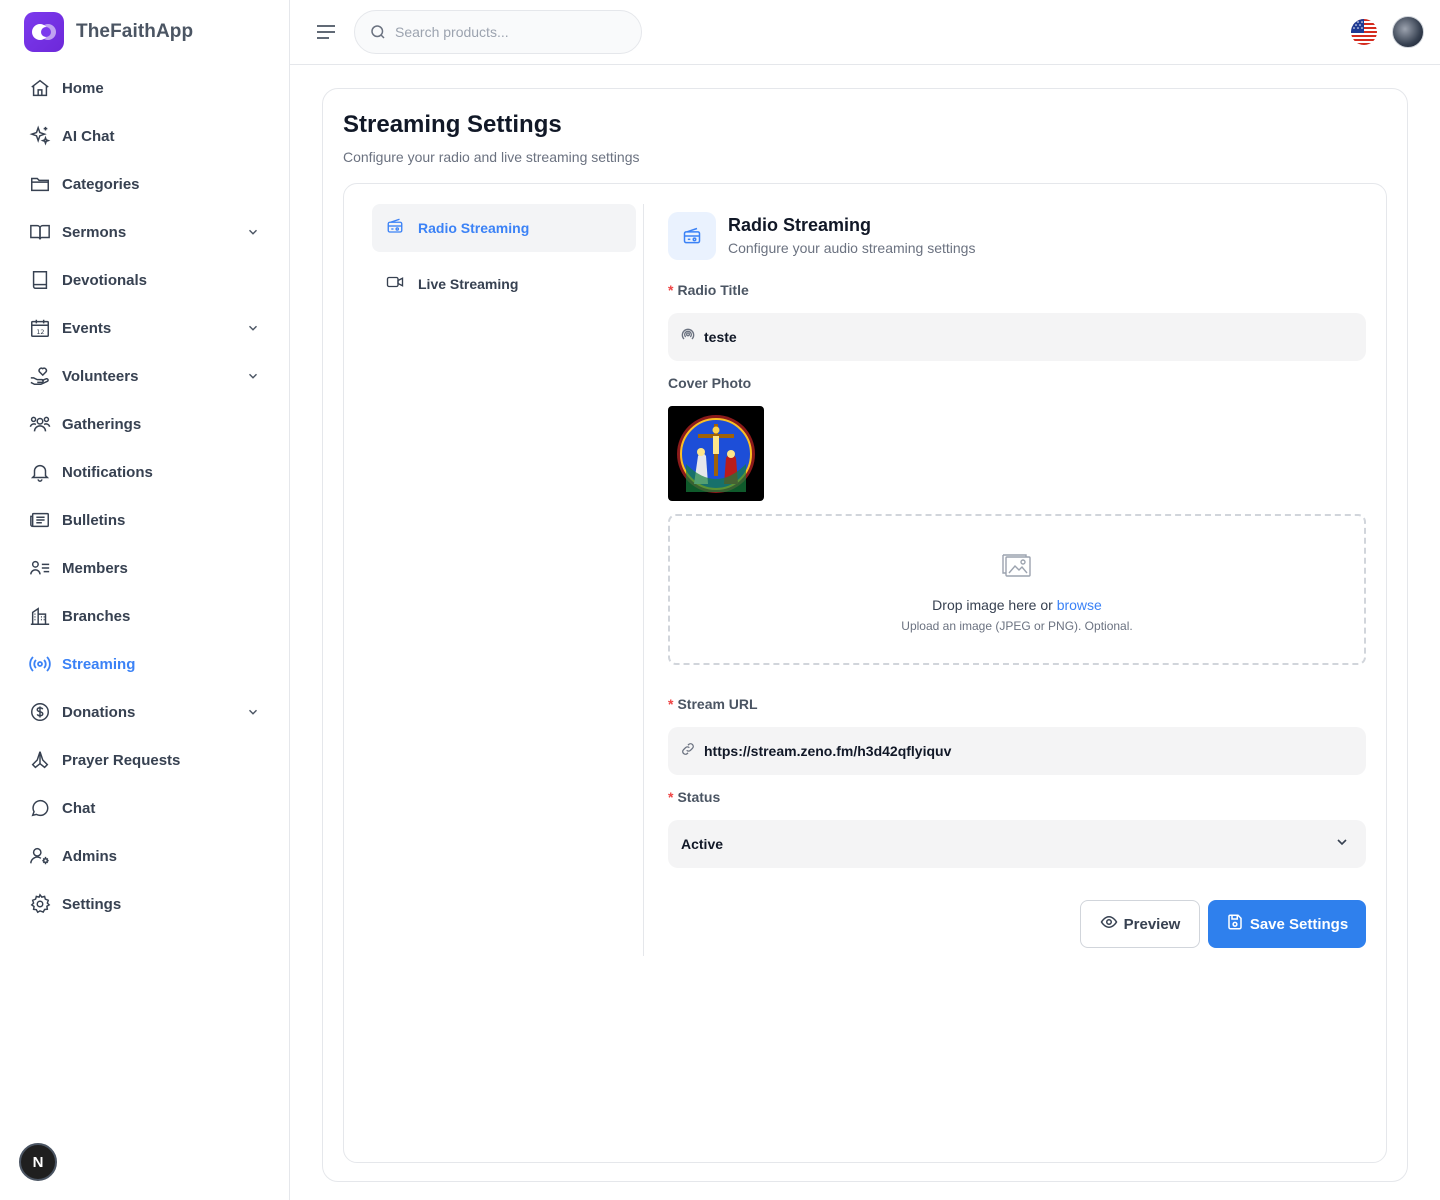 Image resolution: width=1440 pixels, height=1200 pixels. Describe the element at coordinates (94, 520) in the screenshot. I see `sidebar-item-label: Bulletins` at that location.